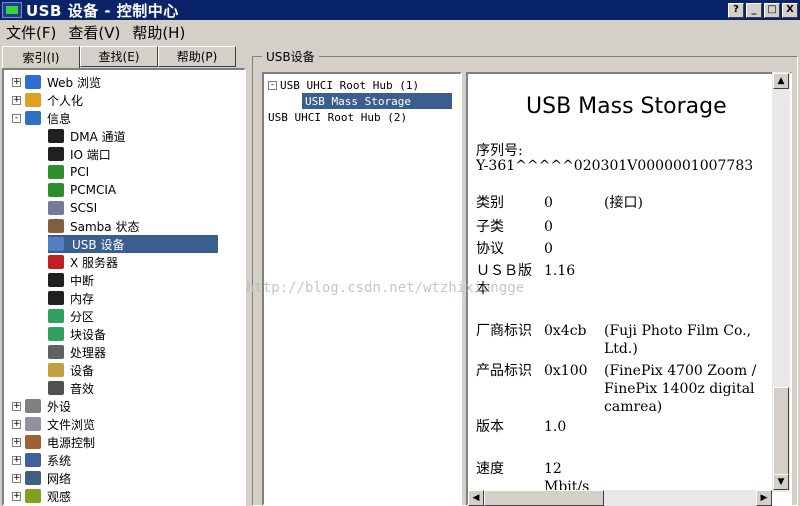  What do you see at coordinates (98, 136) in the screenshot?
I see `tree-item-label: DMA 通道` at bounding box center [98, 136].